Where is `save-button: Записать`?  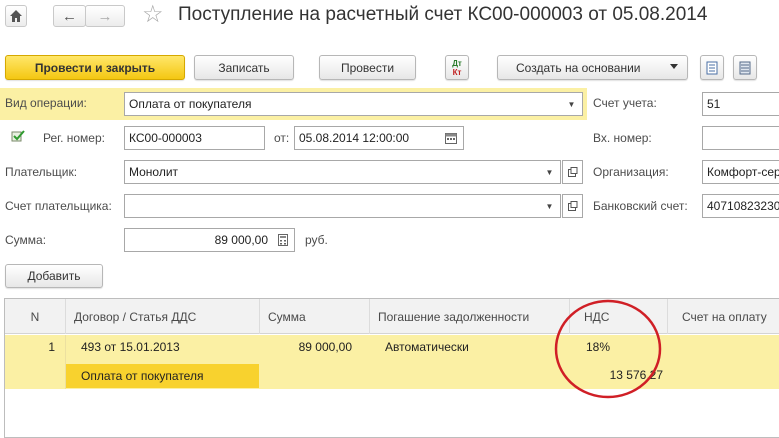 save-button: Записать is located at coordinates (244, 67).